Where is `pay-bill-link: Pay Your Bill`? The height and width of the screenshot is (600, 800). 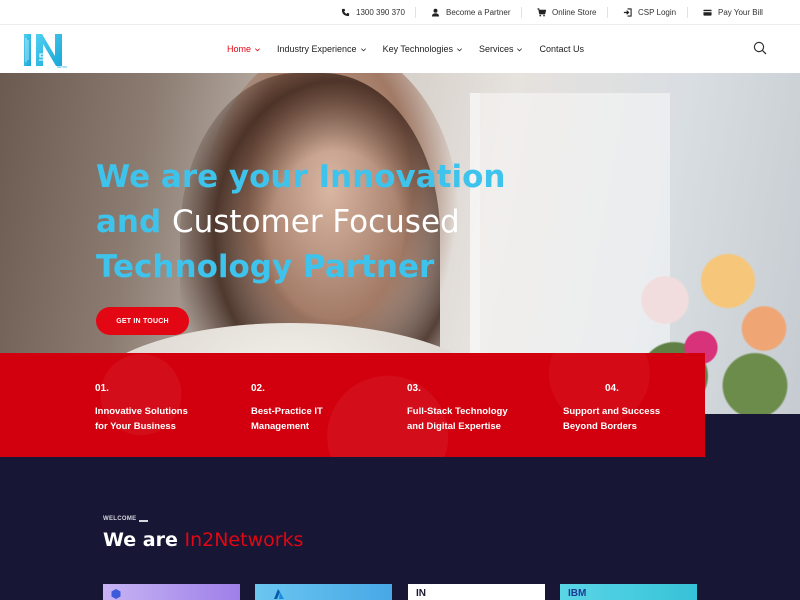
pay-bill-link: Pay Your Bill is located at coordinates (733, 12).